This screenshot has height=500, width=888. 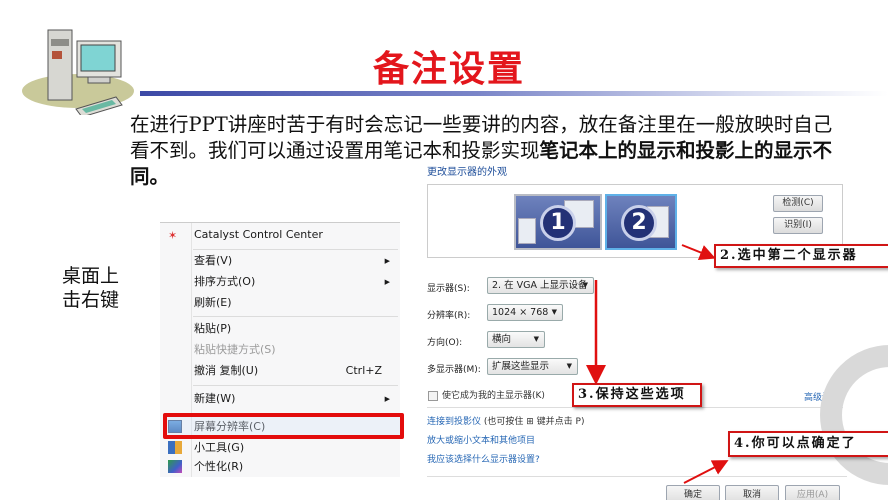 I want to click on menu-item-gadgets: 小工具(G), so click(x=280, y=448).